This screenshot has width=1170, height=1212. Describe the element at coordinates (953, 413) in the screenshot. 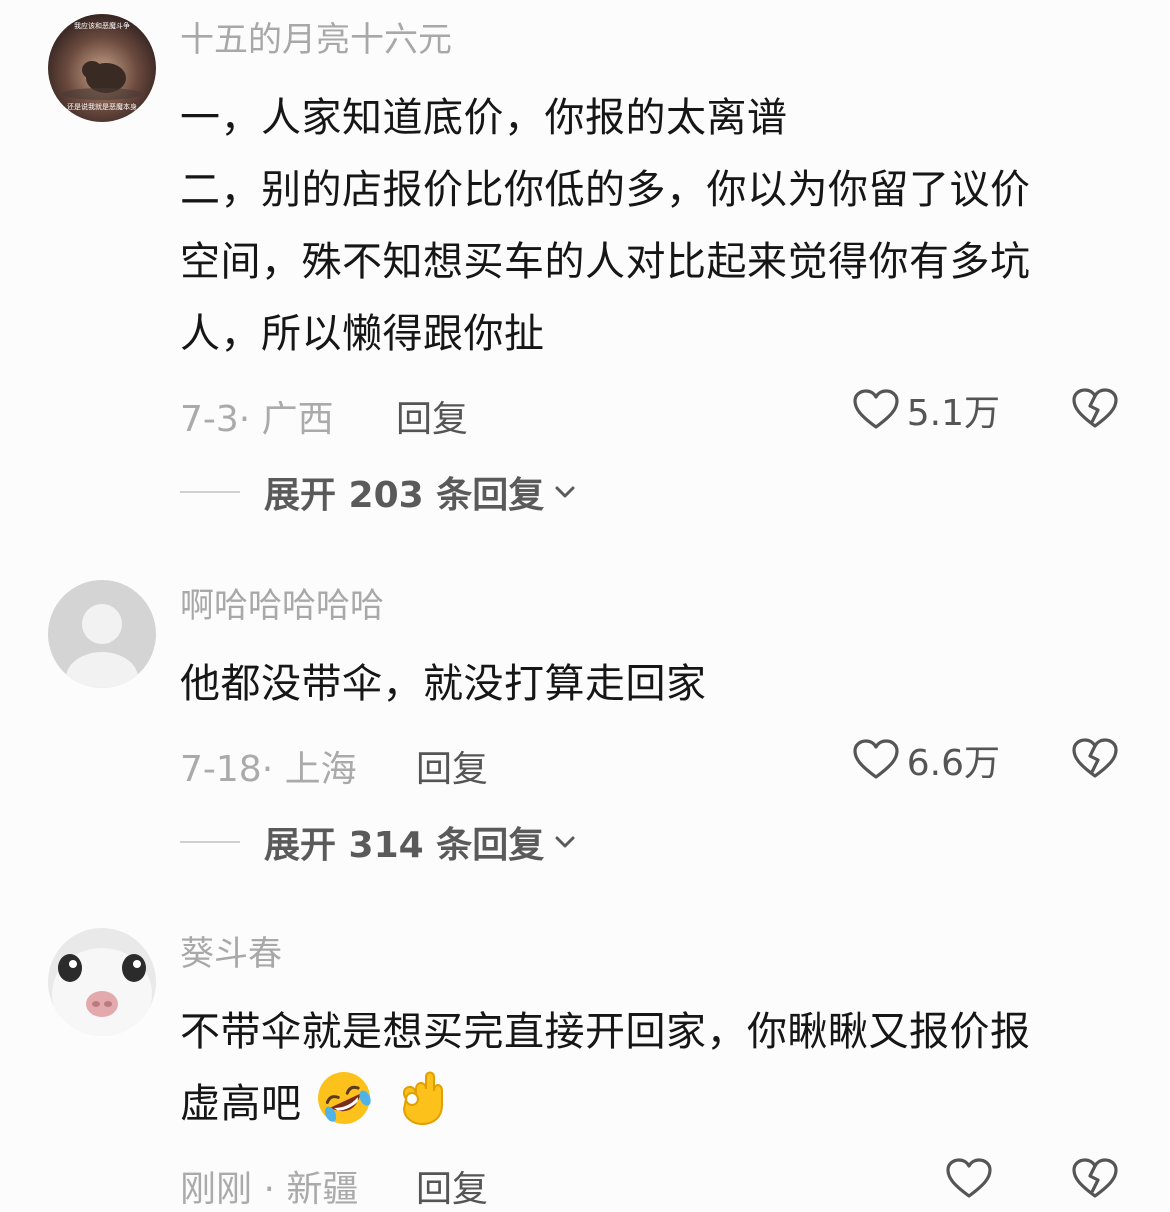

I see `like-count: 5.1万` at that location.